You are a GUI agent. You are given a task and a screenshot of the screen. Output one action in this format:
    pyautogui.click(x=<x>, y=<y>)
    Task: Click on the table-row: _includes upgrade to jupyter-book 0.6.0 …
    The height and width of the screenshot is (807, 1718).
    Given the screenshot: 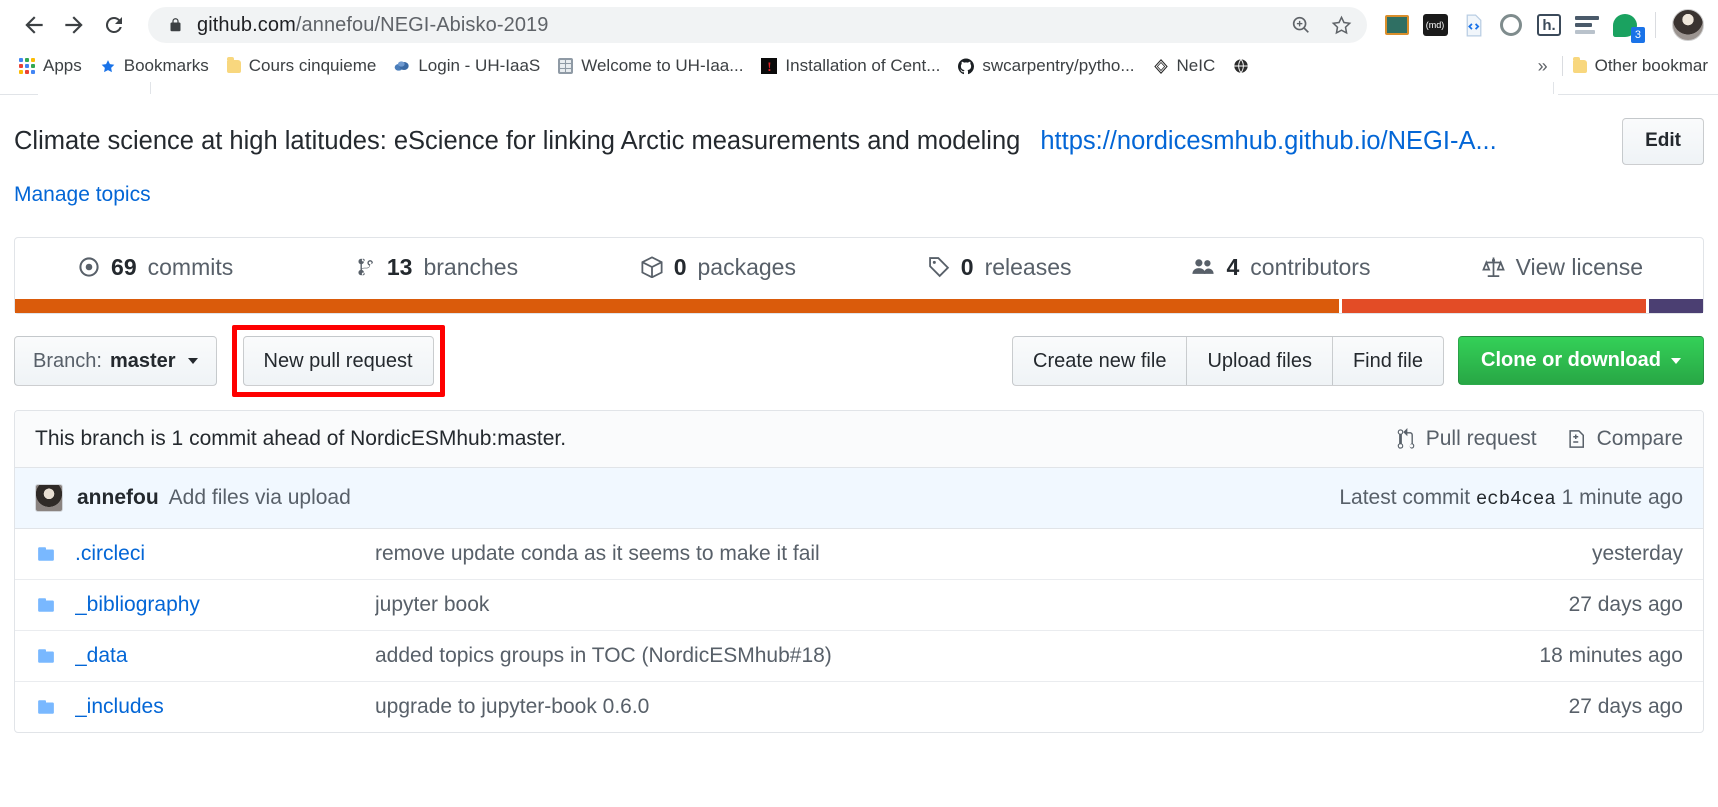 What is the action you would take?
    pyautogui.click(x=859, y=707)
    